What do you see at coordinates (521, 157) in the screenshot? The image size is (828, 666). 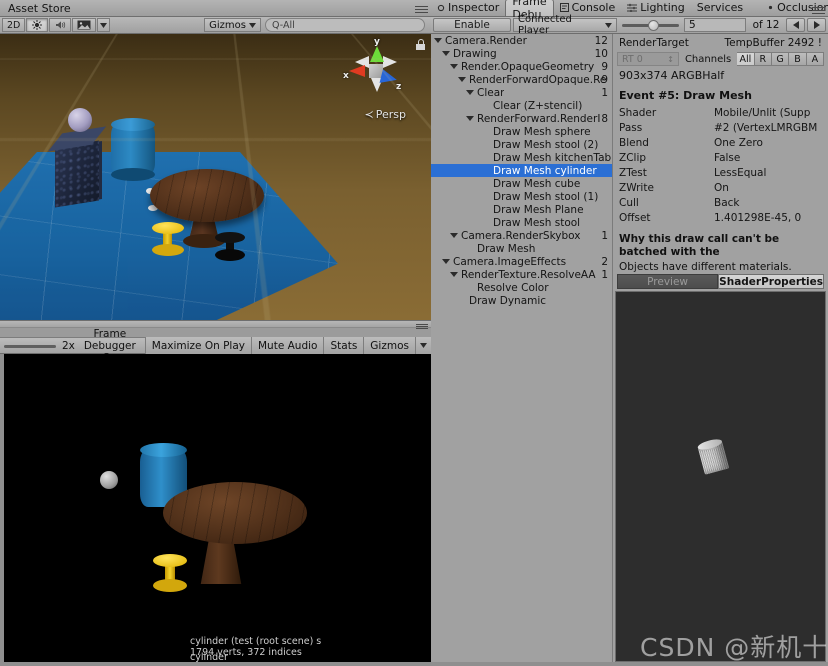 I see `tree-row: Draw Mesh kitchenTable` at bounding box center [521, 157].